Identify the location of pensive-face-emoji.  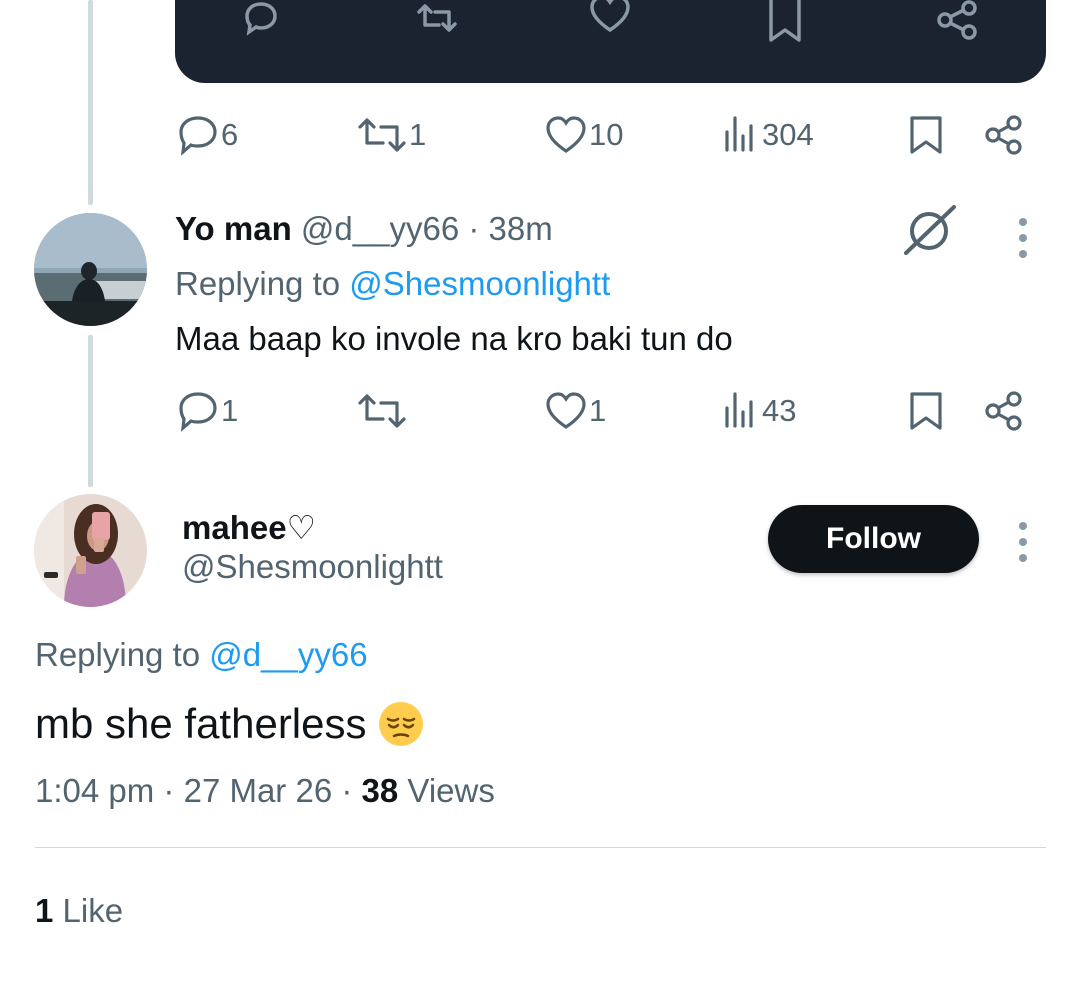
(400, 724).